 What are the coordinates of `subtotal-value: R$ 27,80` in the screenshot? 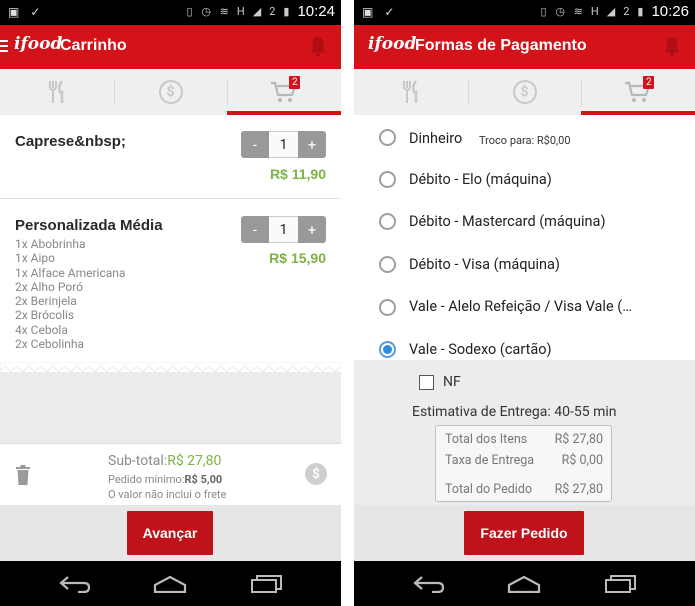 It's located at (194, 461).